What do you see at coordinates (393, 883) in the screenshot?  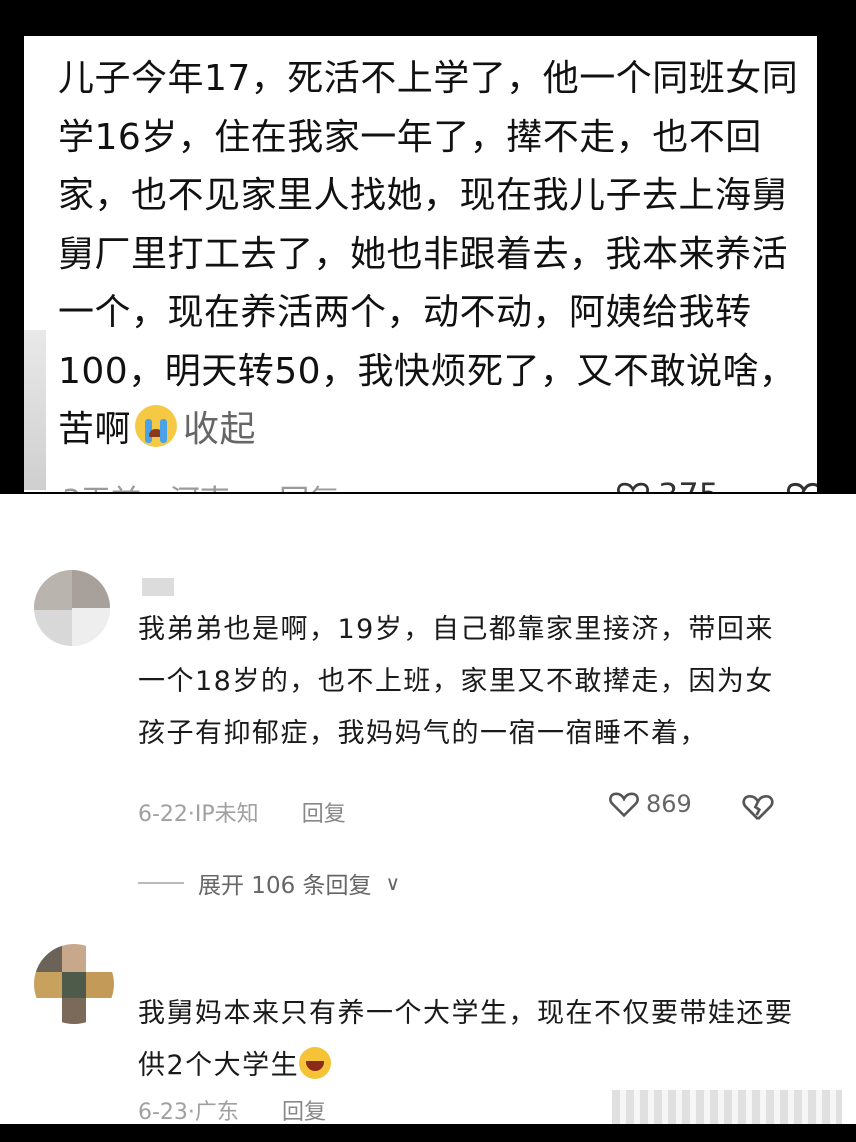 I see `chevron-down-icon: ∨` at bounding box center [393, 883].